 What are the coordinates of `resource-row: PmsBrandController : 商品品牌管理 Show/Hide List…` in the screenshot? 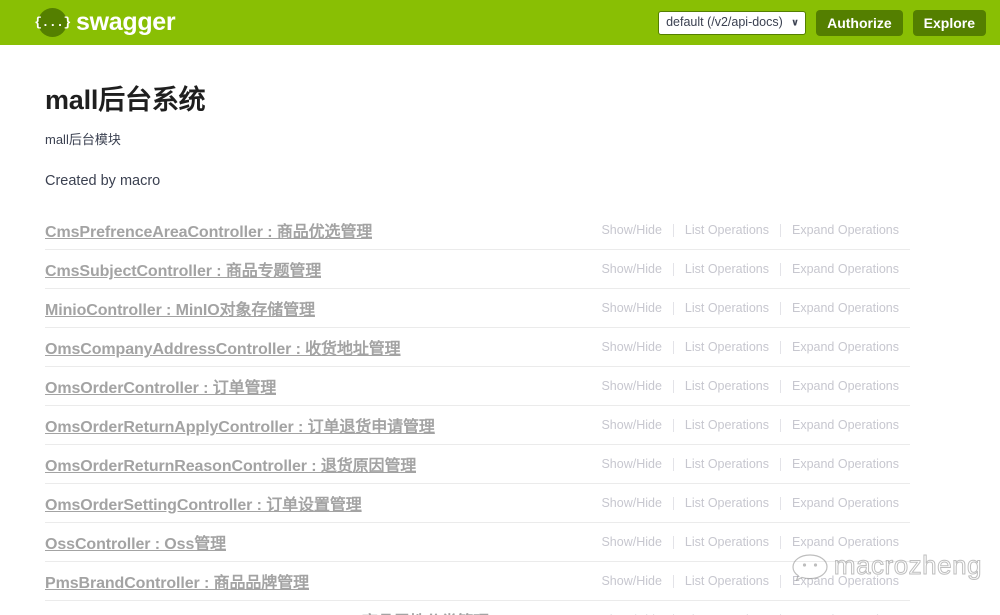 It's located at (477, 581).